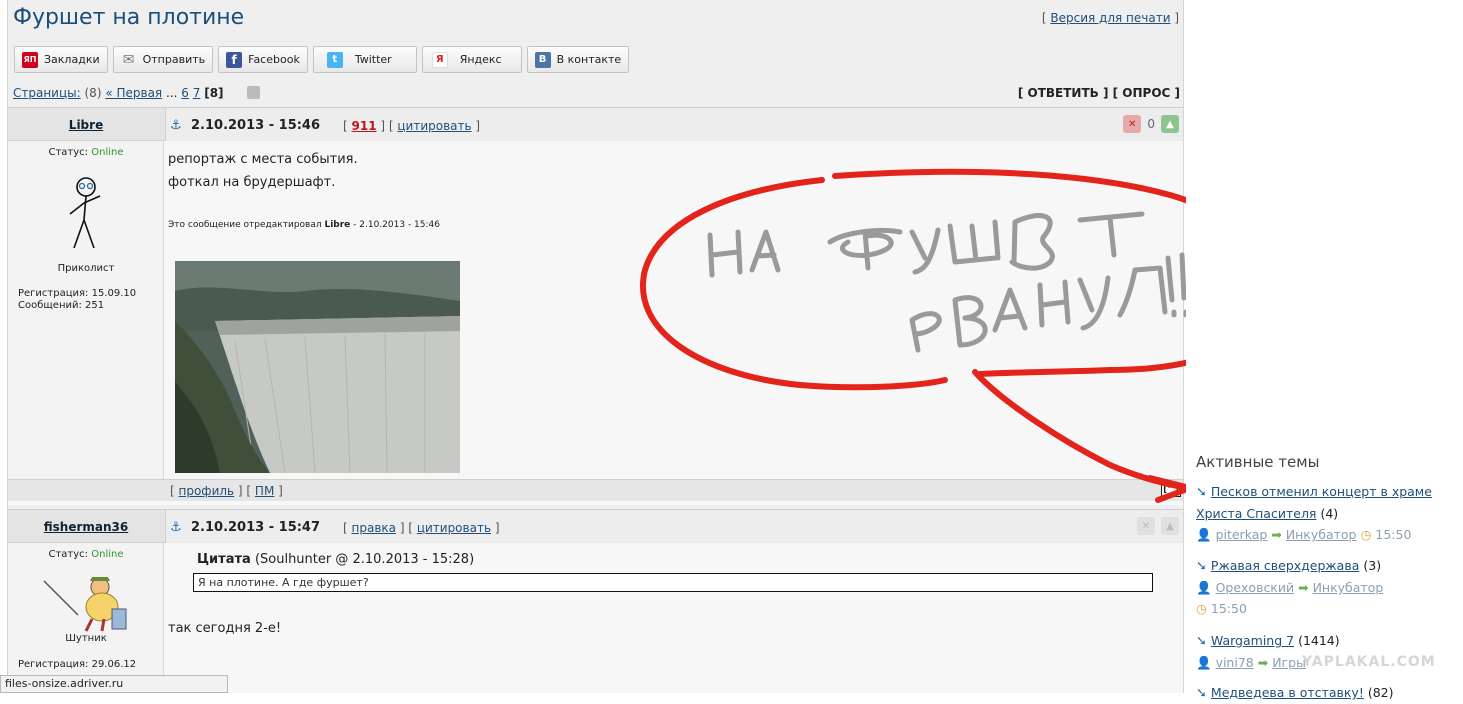  What do you see at coordinates (1372, 565) in the screenshot?
I see `topic-count: (3)` at bounding box center [1372, 565].